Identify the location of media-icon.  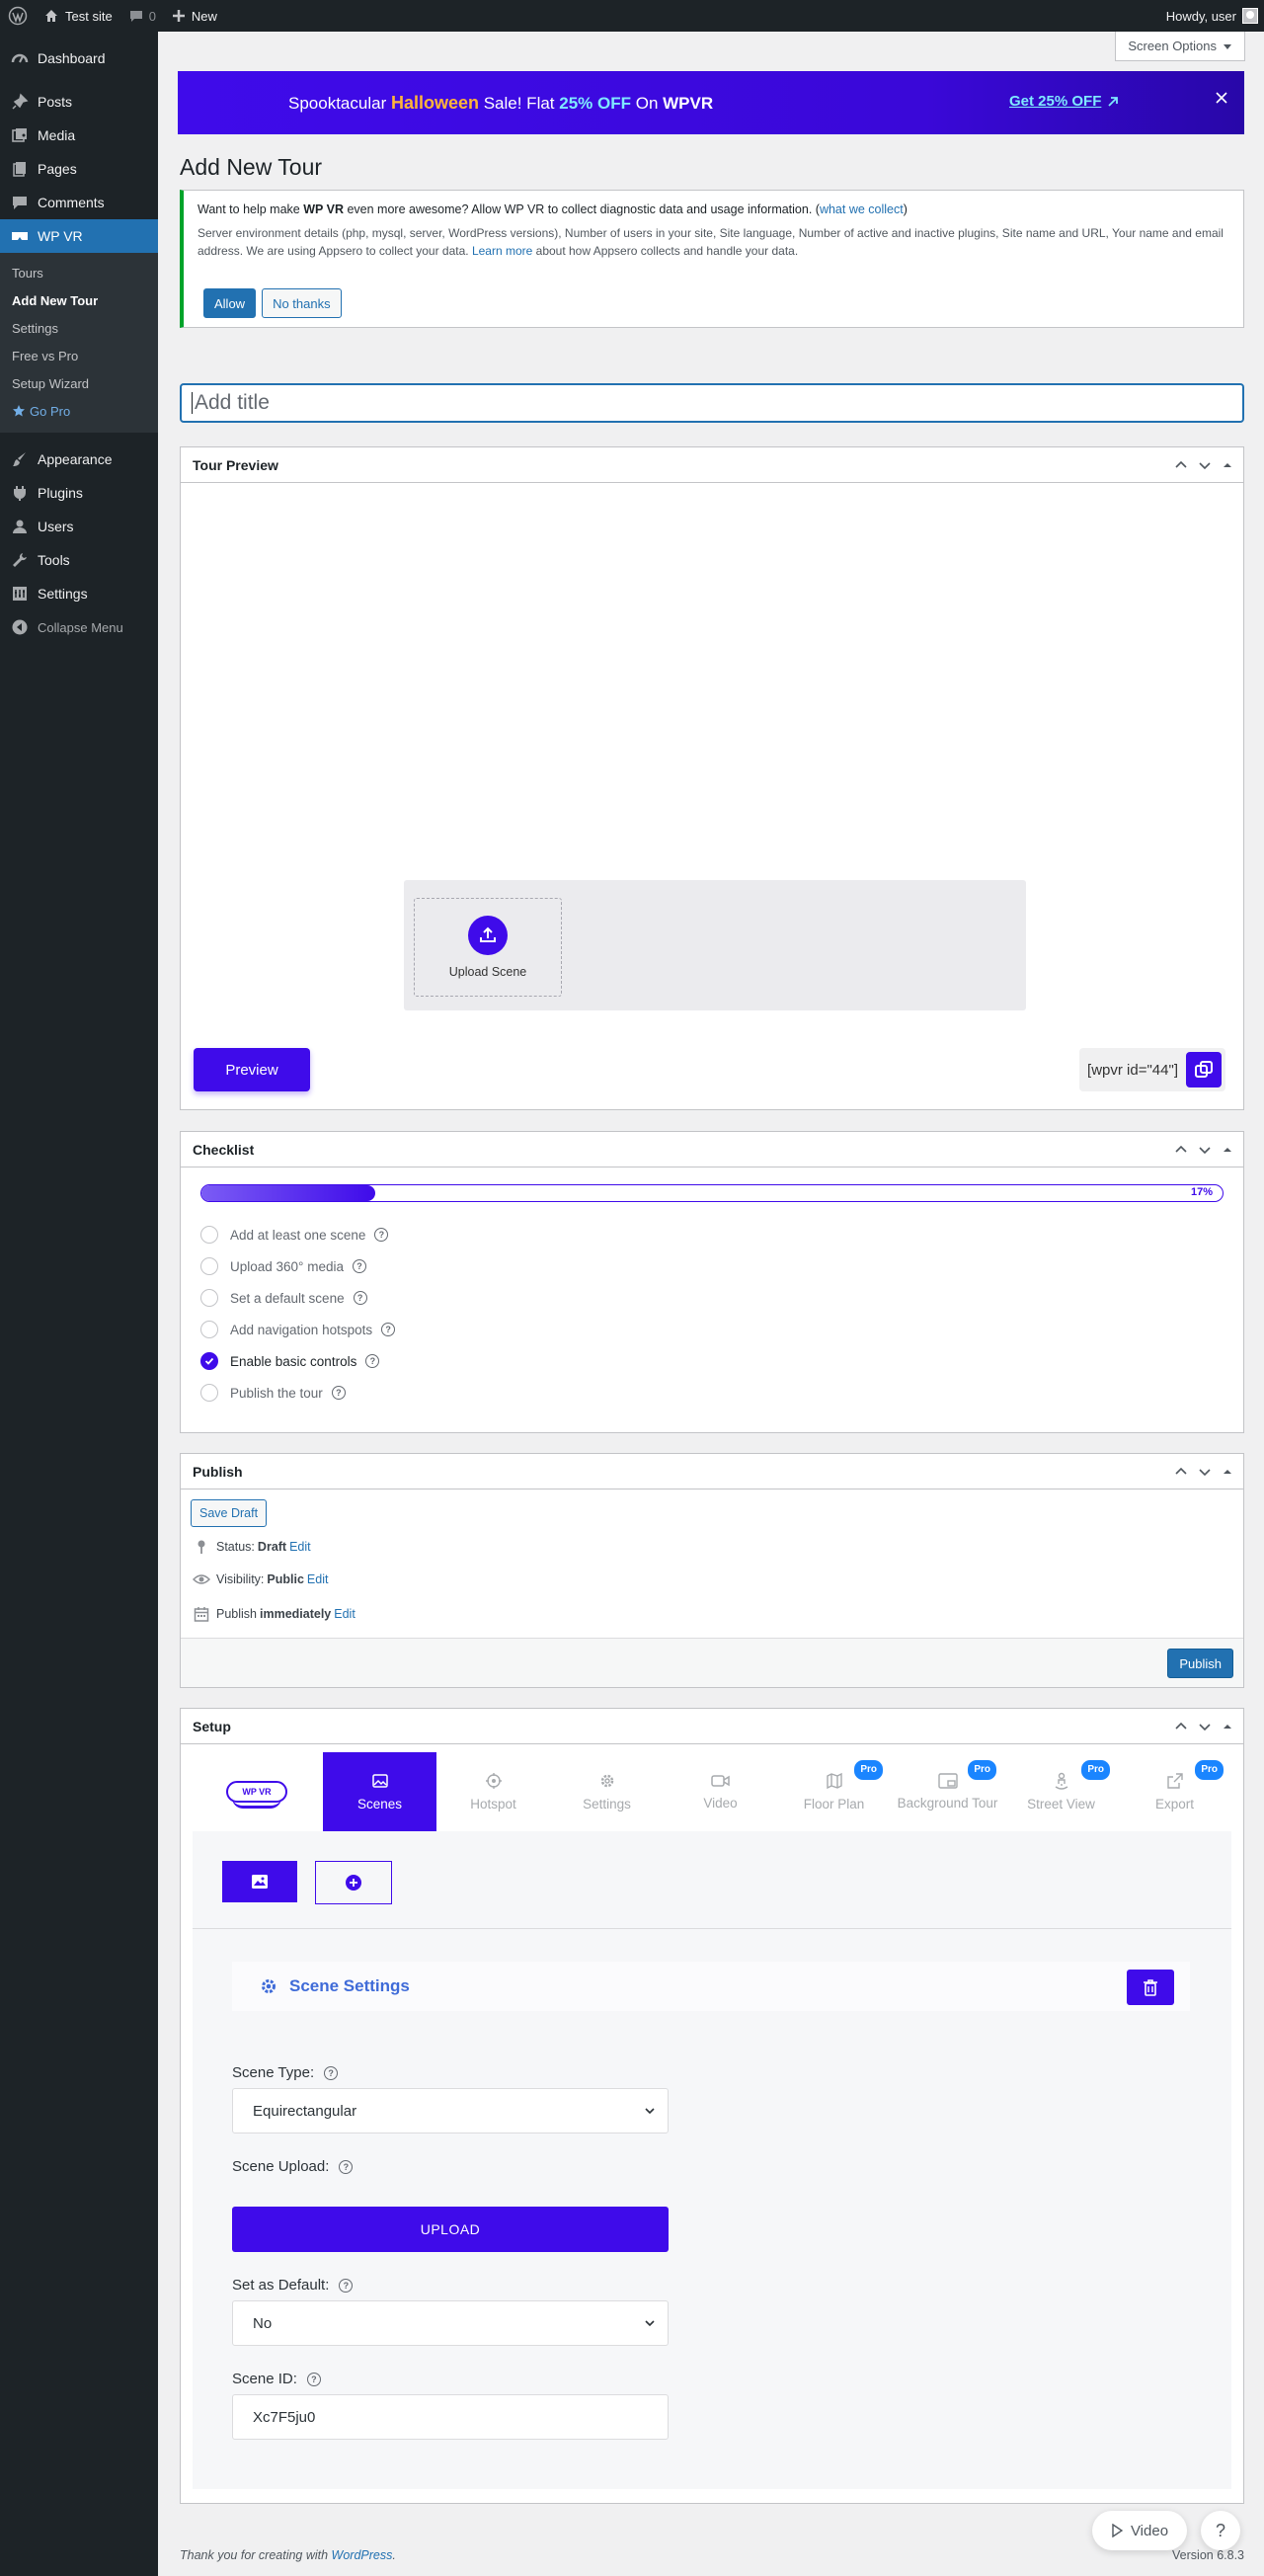
(20, 135).